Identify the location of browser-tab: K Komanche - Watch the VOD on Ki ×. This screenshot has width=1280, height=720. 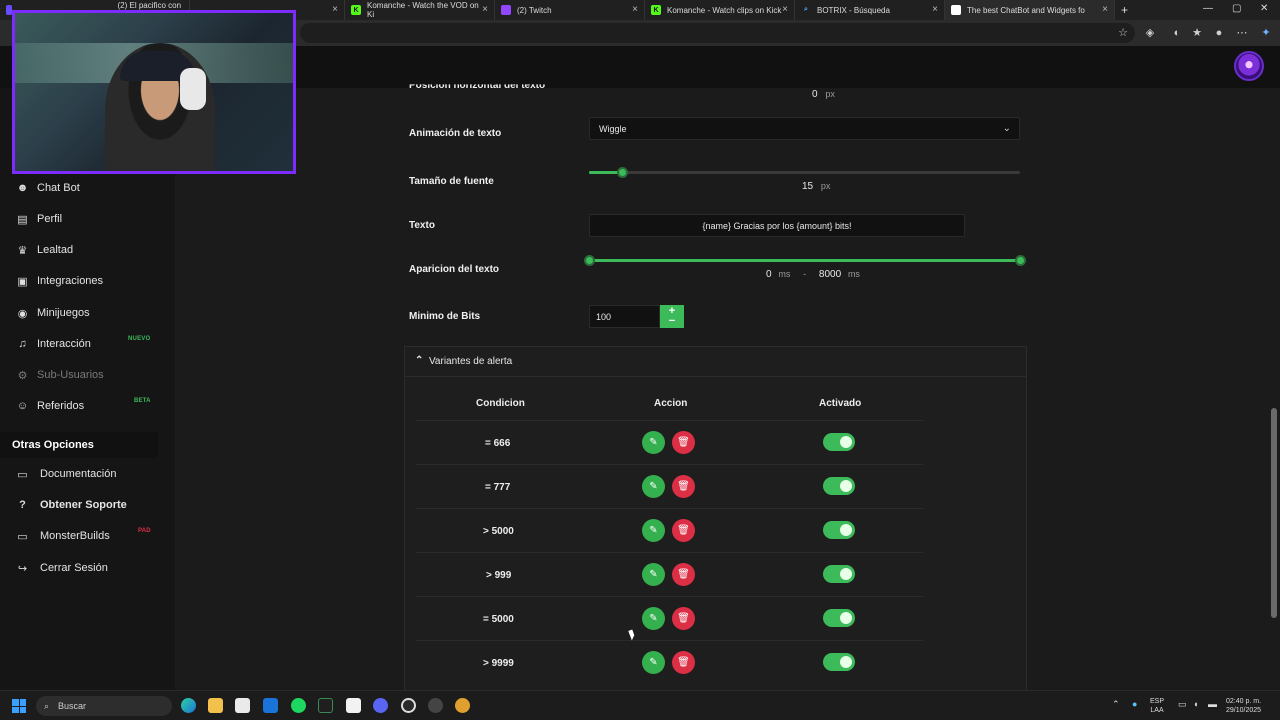
(420, 10).